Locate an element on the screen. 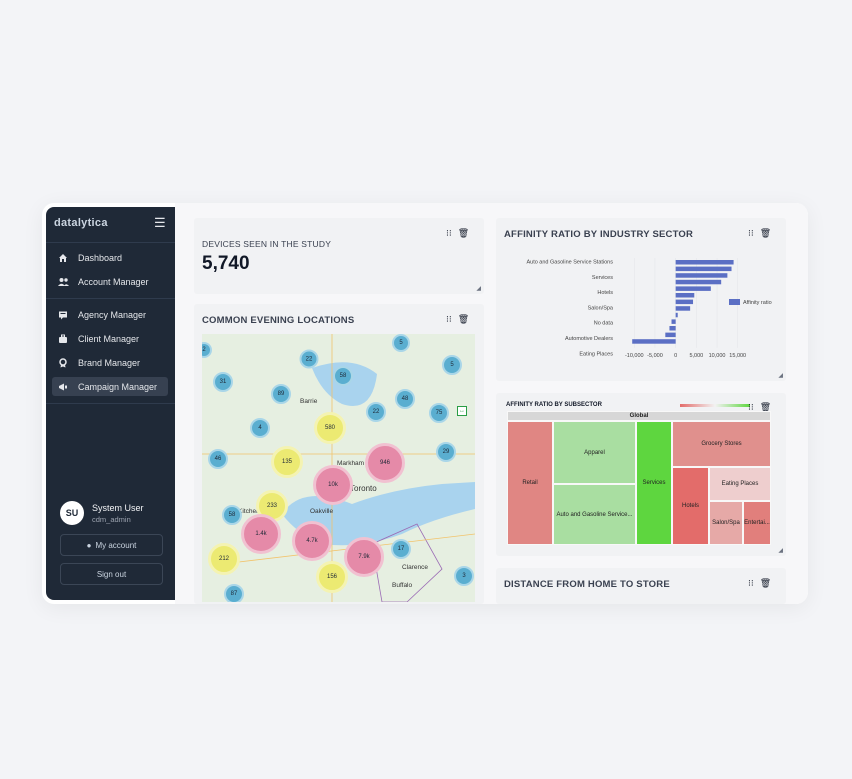  map-cluster-marker: 3 is located at coordinates (464, 576).